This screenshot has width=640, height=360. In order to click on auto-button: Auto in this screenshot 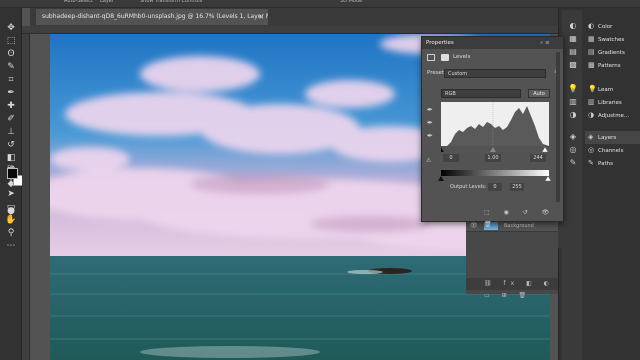, I will do `click(539, 93)`.